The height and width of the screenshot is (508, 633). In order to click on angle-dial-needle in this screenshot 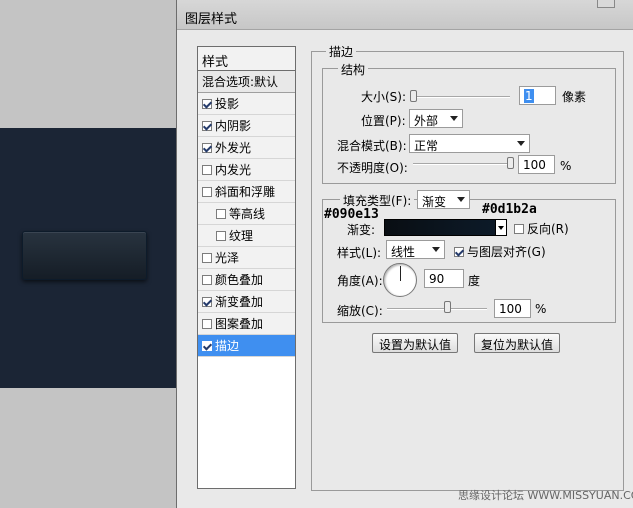, I will do `click(400, 273)`.